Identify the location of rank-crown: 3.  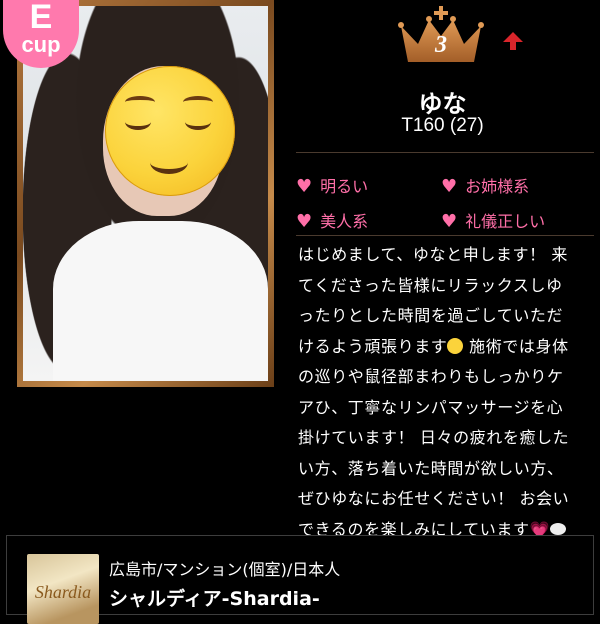
(441, 36).